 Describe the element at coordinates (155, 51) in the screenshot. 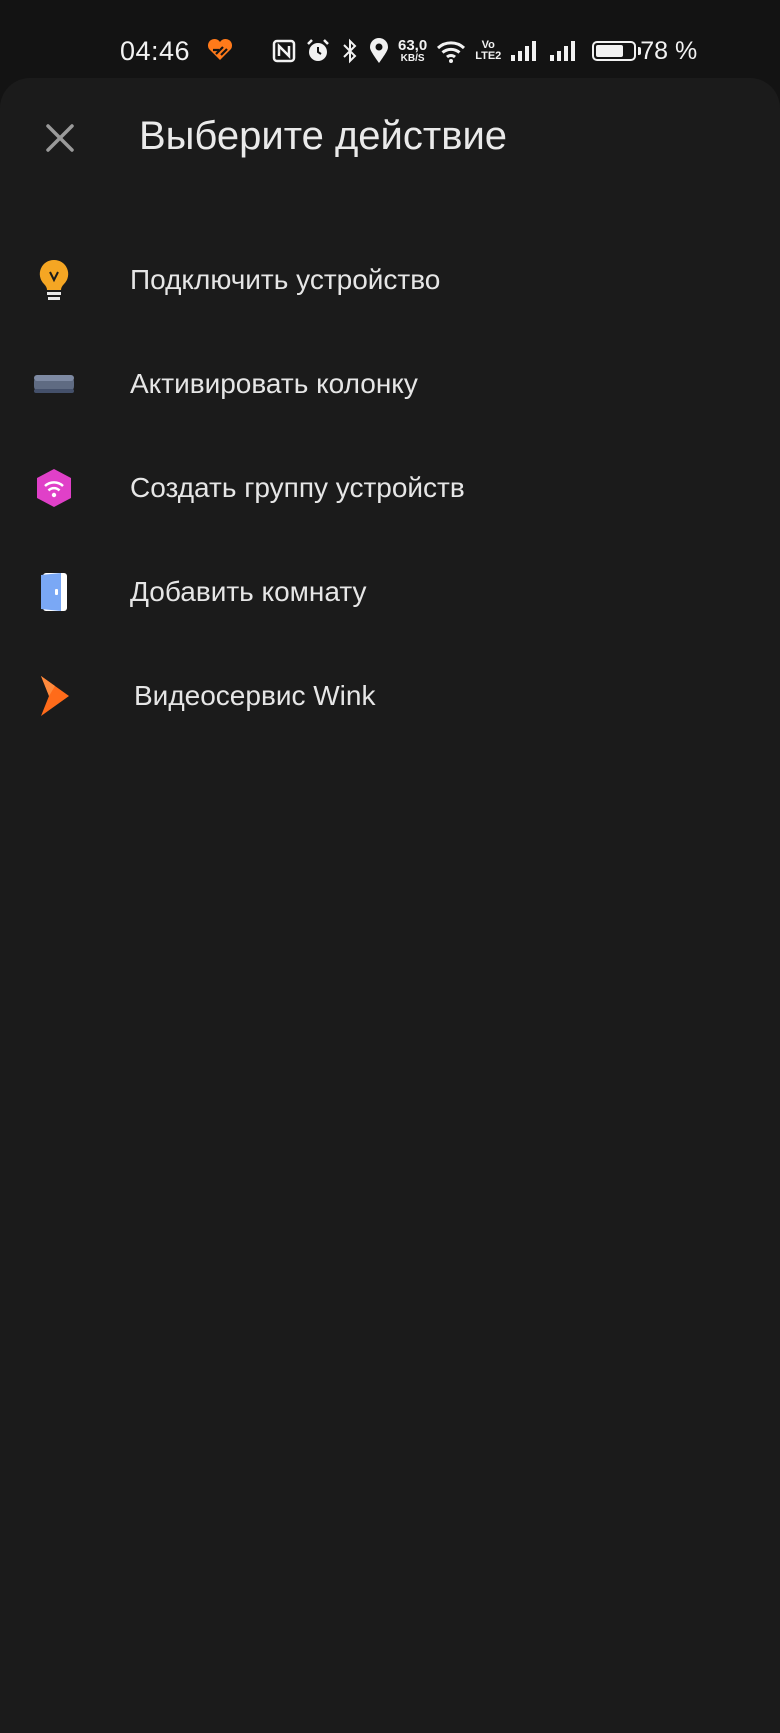

I see `status-time: 04:46` at that location.